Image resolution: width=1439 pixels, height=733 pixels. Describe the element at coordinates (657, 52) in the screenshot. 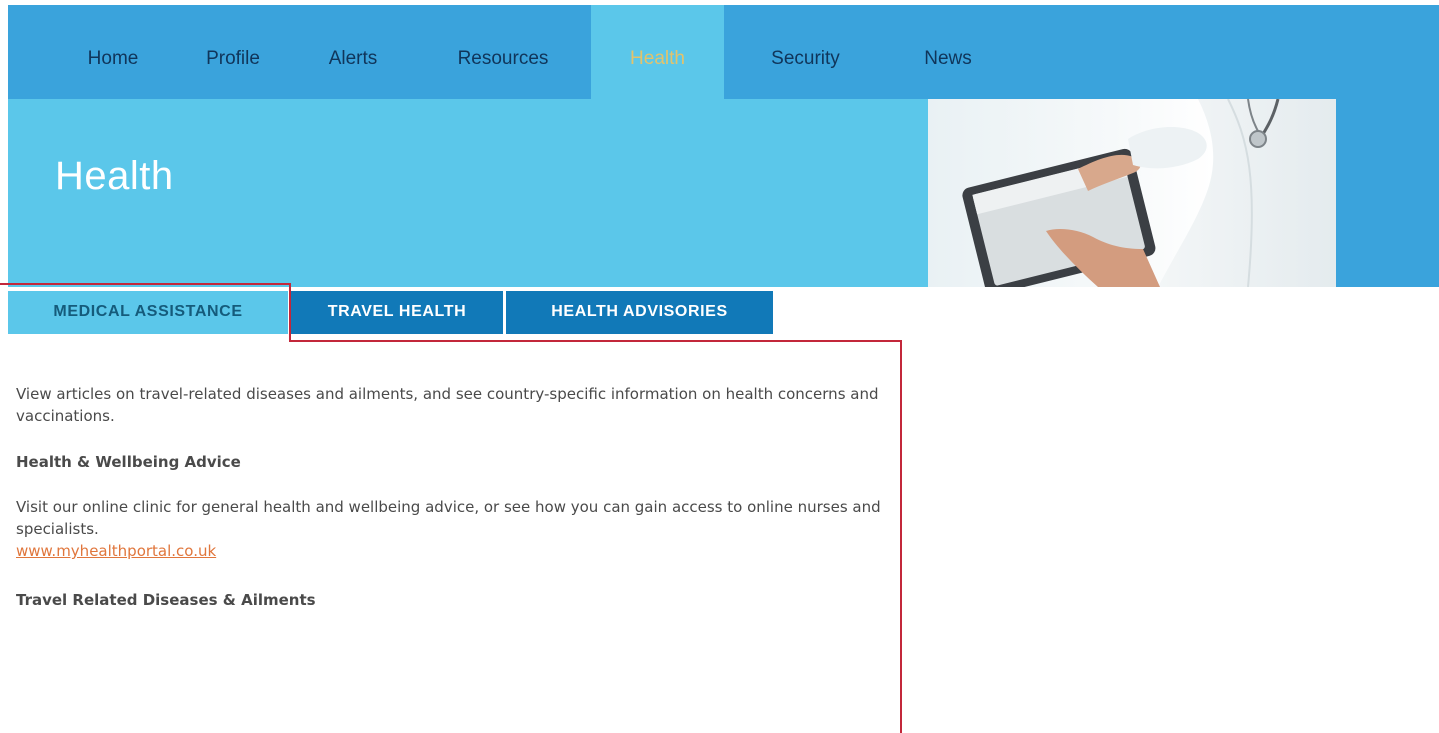

I see `nav-item-health: Health` at that location.